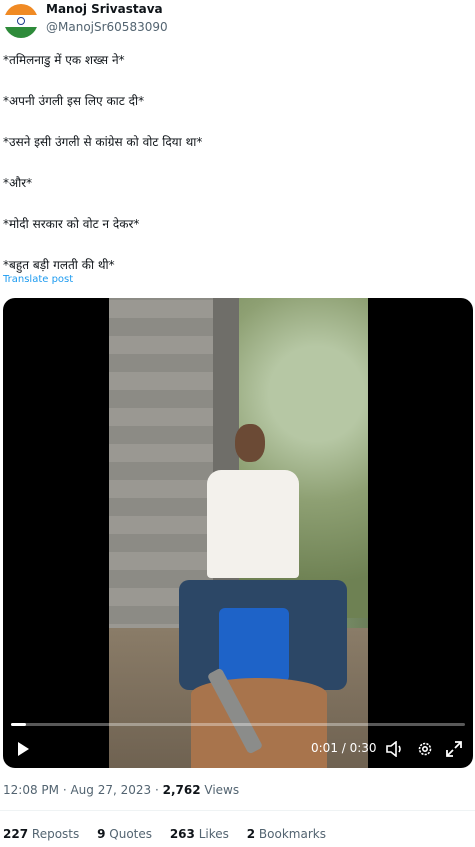 This screenshot has width=475, height=847. I want to click on stat-label: Likes, so click(213, 834).